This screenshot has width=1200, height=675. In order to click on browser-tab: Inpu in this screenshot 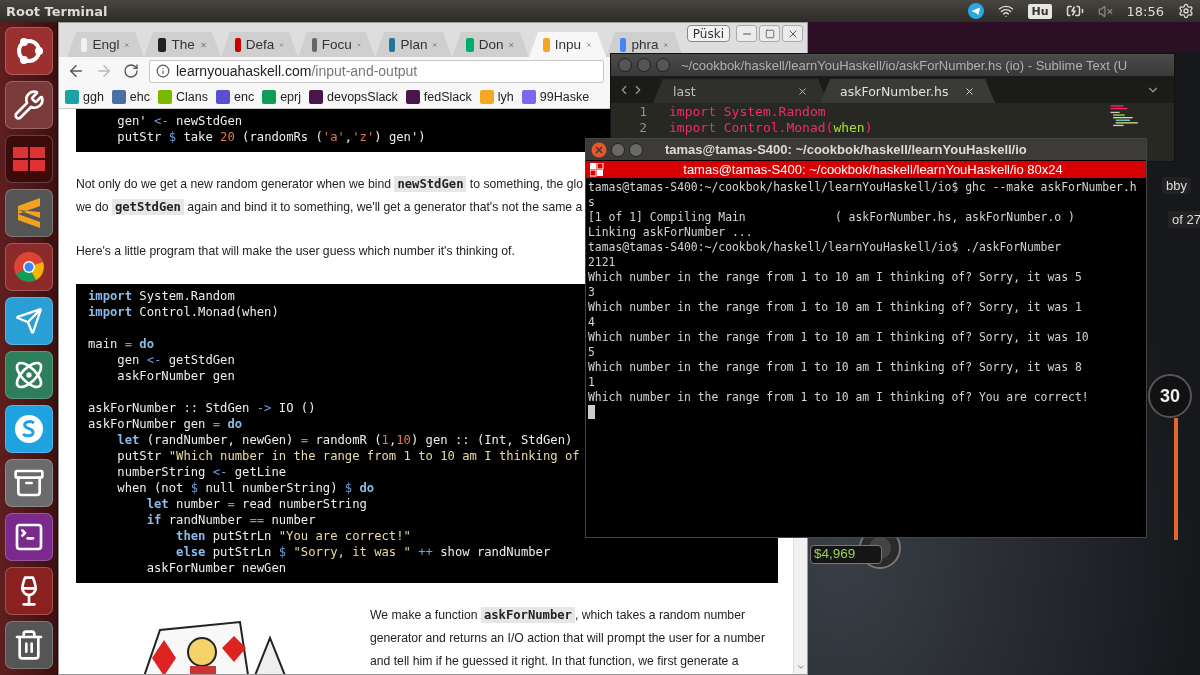, I will do `click(567, 44)`.